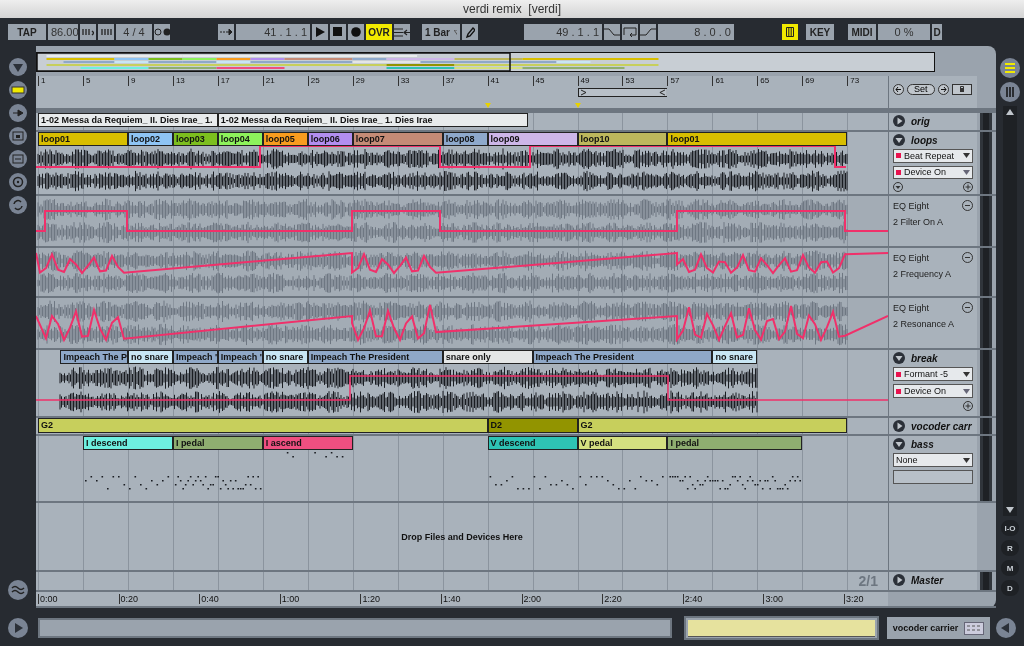 The image size is (1024, 646). What do you see at coordinates (630, 32) in the screenshot?
I see `loop-icon` at bounding box center [630, 32].